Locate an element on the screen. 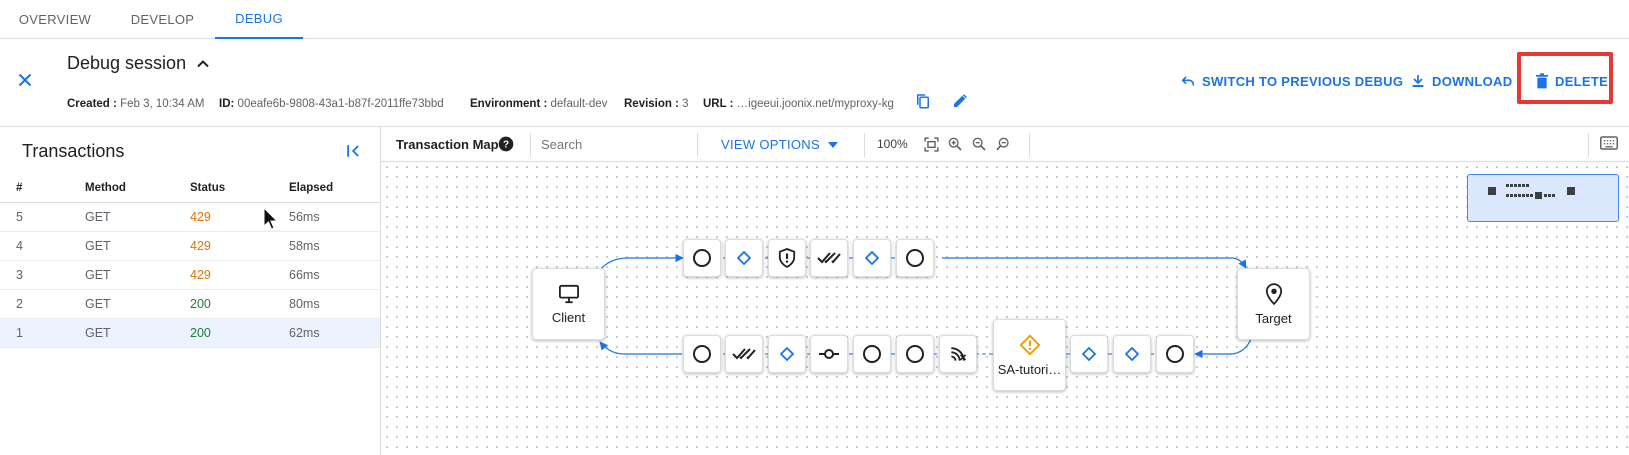 This screenshot has width=1629, height=455. double-check-icon is located at coordinates (829, 258).